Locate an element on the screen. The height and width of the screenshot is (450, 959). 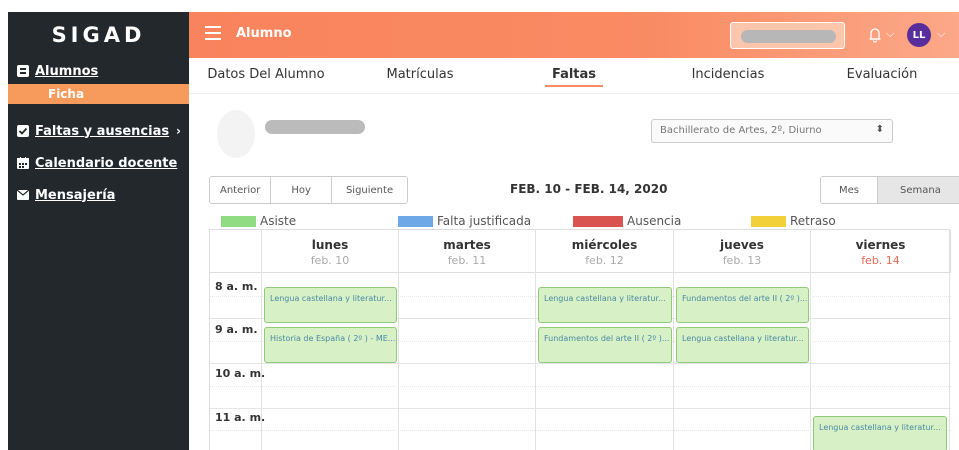
time-label: 9 a. m. is located at coordinates (236, 329).